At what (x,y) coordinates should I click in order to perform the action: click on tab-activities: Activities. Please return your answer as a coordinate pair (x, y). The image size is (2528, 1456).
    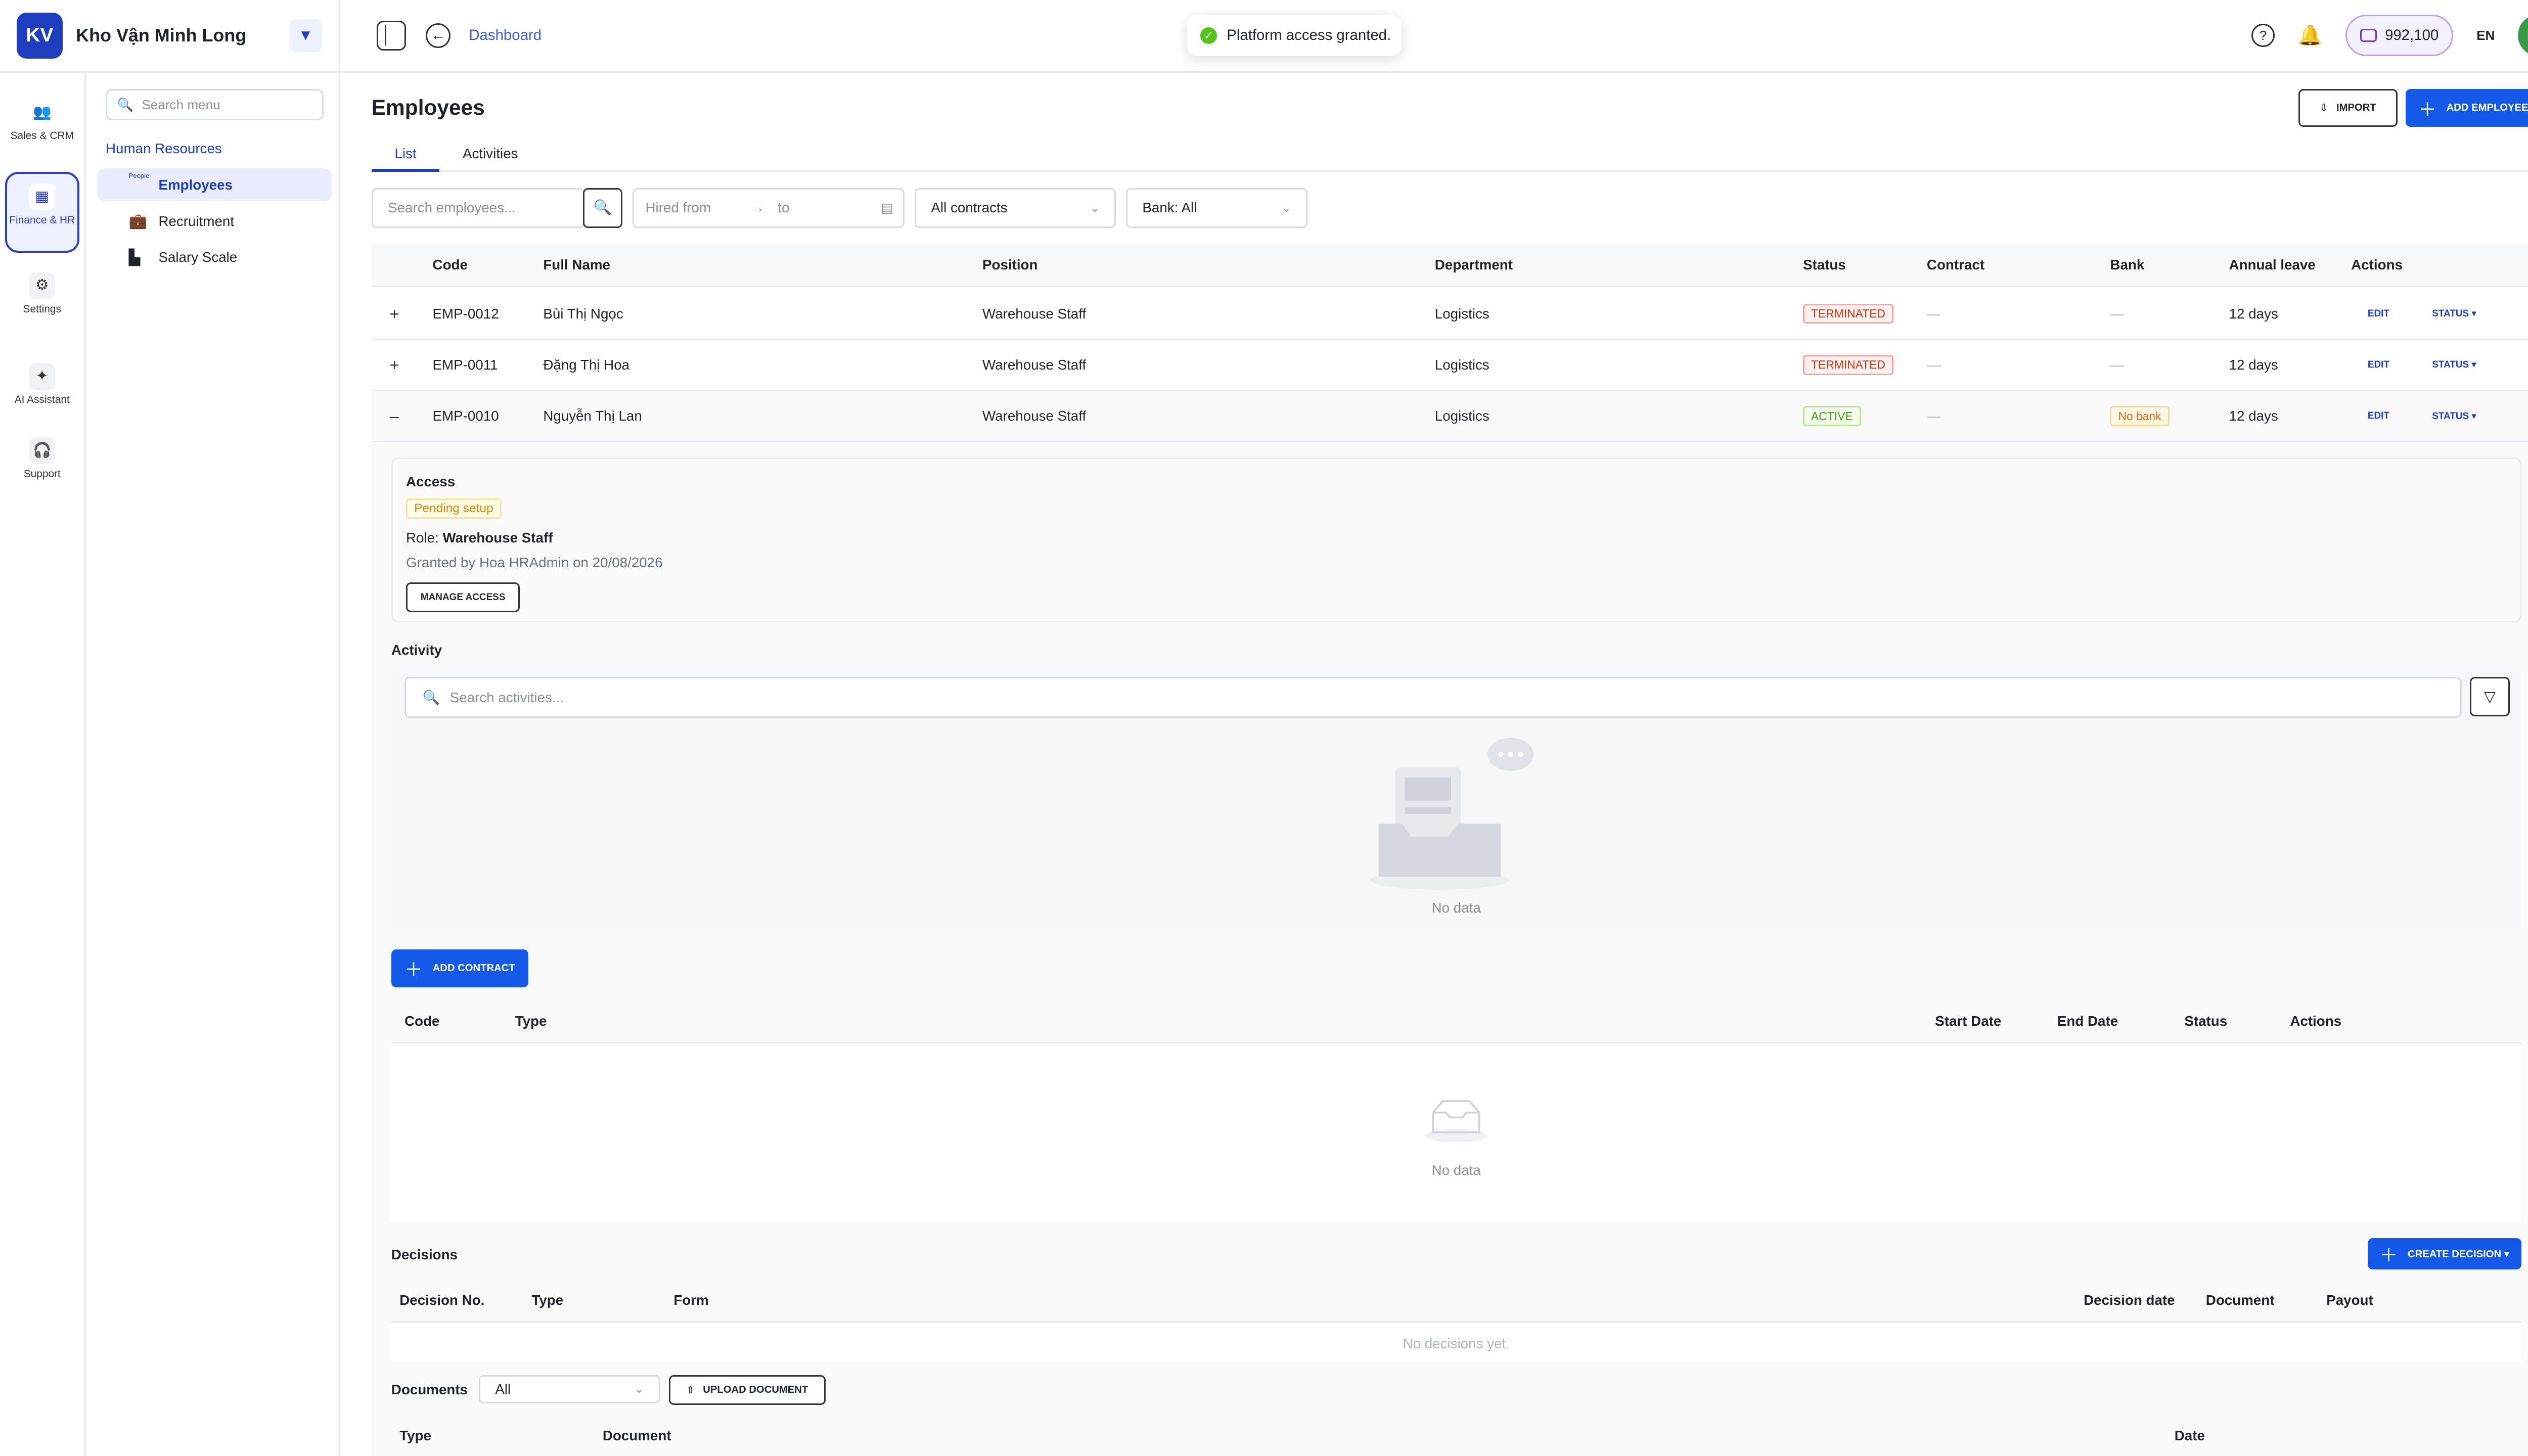
    Looking at the image, I should click on (490, 157).